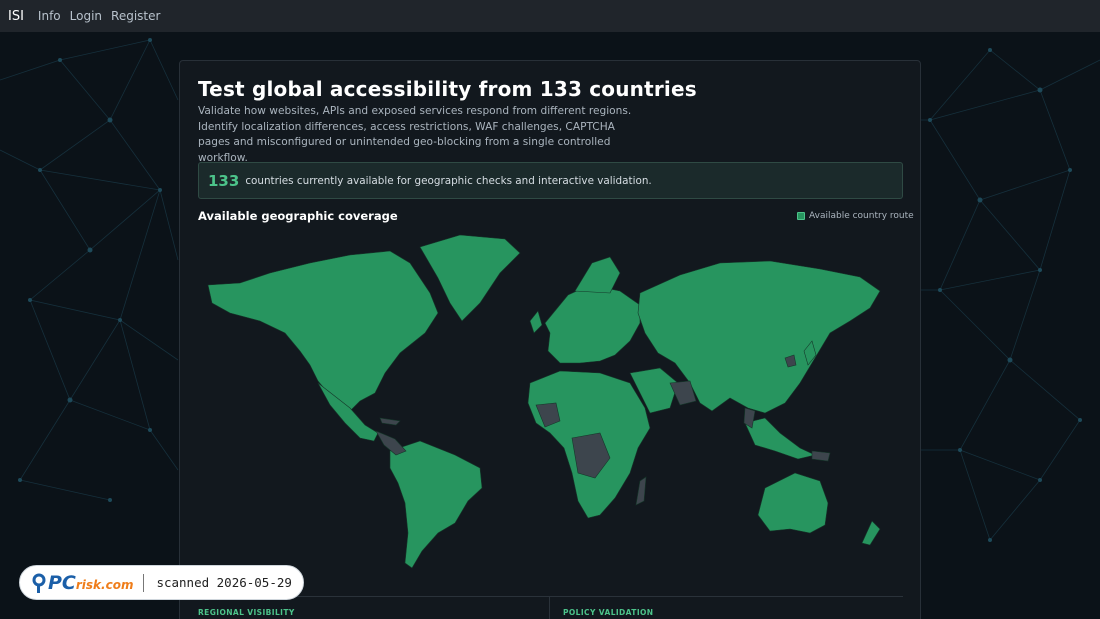 This screenshot has height=619, width=1100. What do you see at coordinates (641, 491) in the screenshot?
I see `map-region-unavailable-madagascar` at bounding box center [641, 491].